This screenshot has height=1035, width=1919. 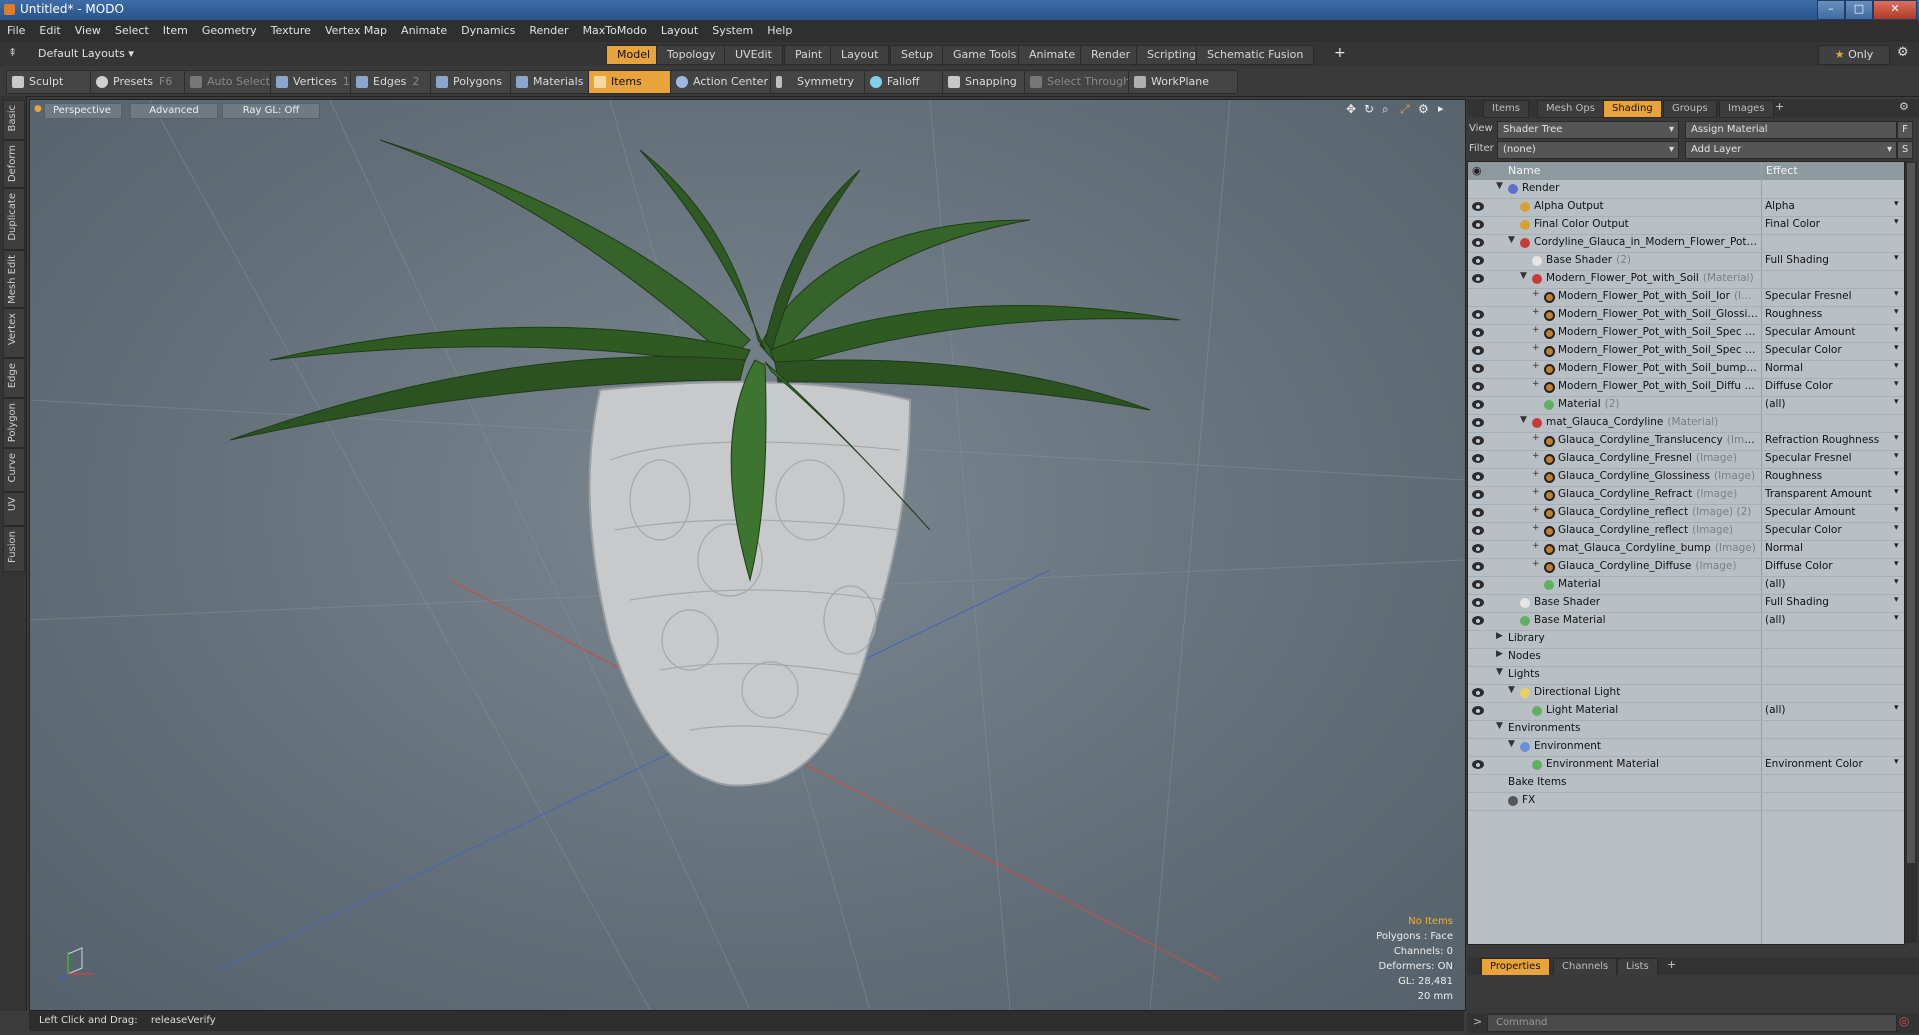 I want to click on tool-tab-deform: Deform, so click(x=14, y=164).